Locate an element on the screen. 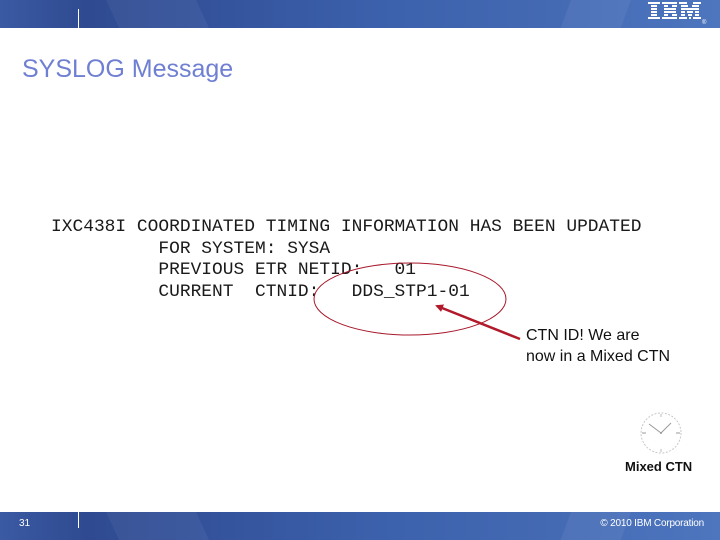 This screenshot has width=720, height=540. syslog-line: FOR SYSTEM: SYSA is located at coordinates (191, 248).